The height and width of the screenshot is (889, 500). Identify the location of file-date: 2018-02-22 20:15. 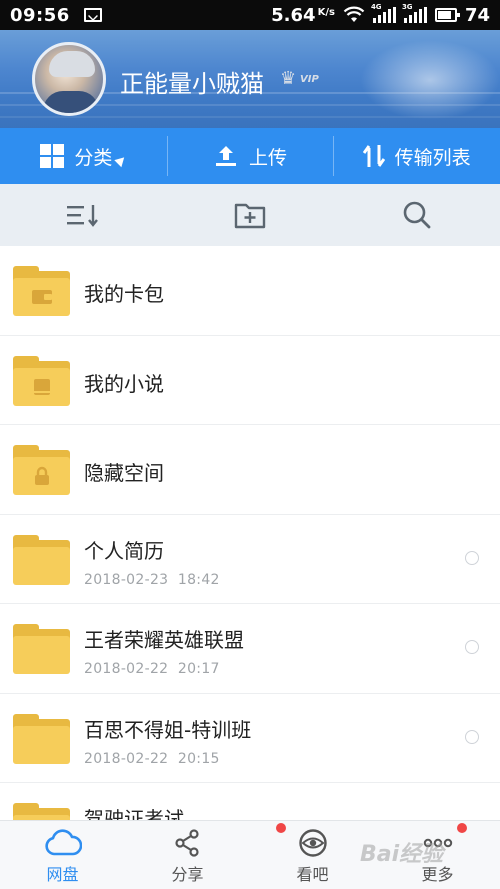
(152, 758).